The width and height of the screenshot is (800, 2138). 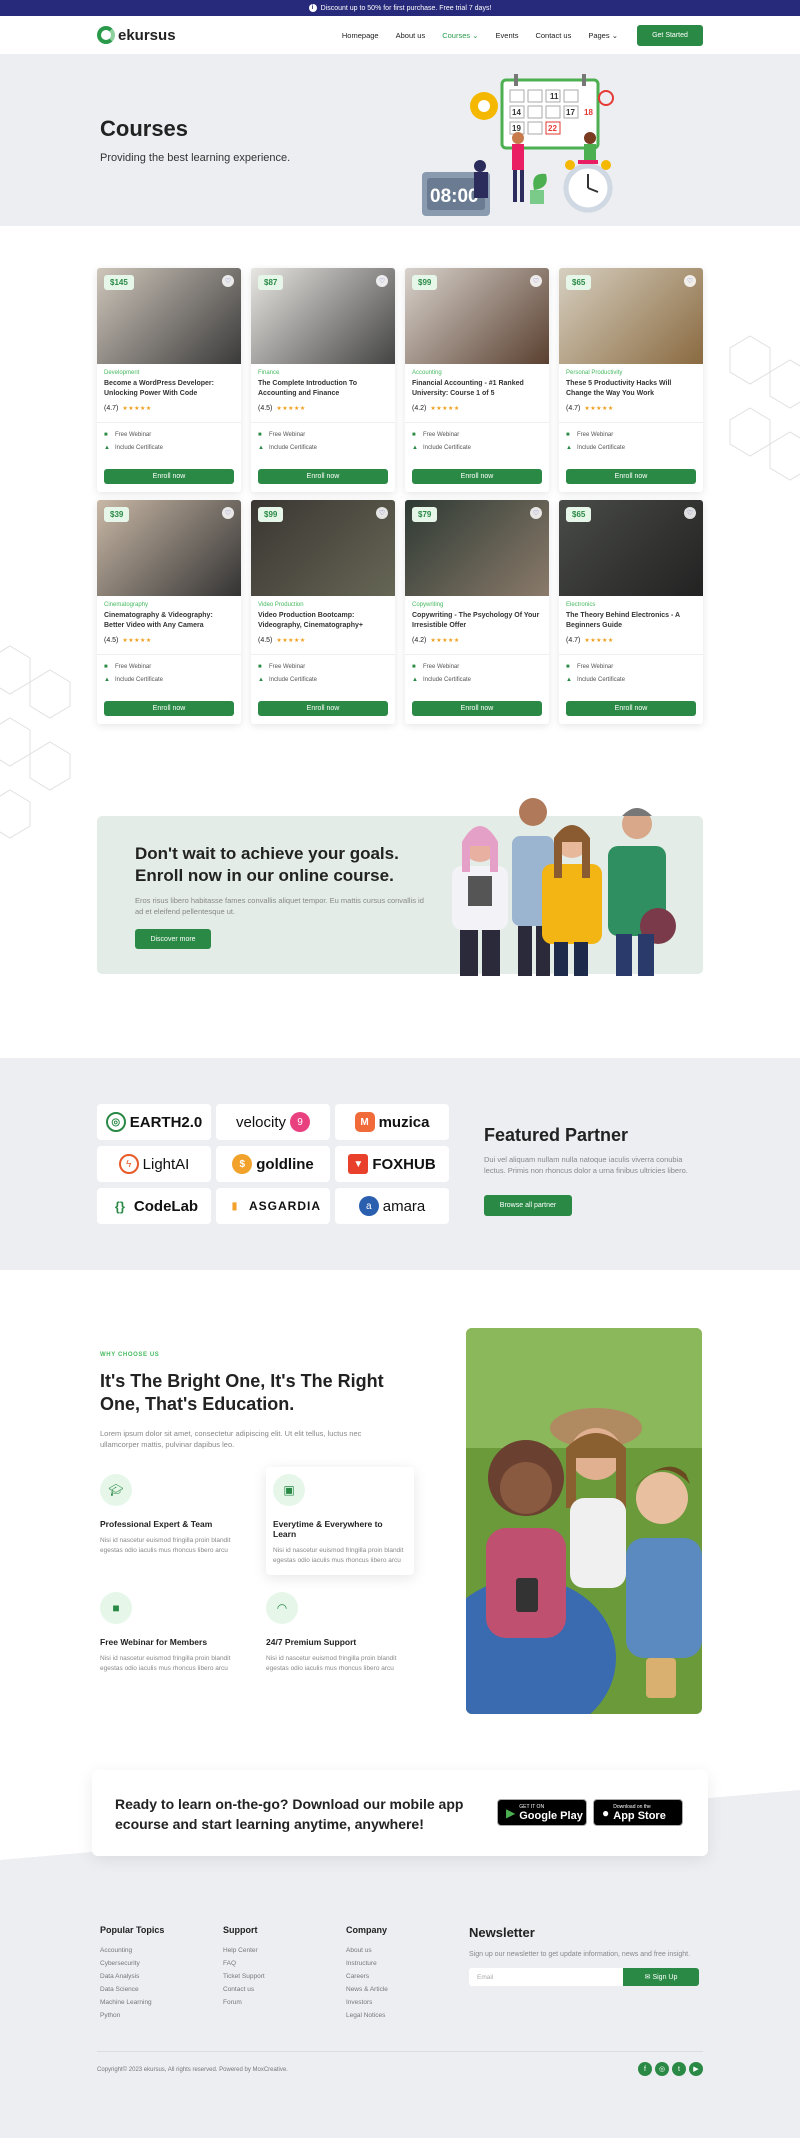 I want to click on price-badge: $145, so click(x=119, y=282).